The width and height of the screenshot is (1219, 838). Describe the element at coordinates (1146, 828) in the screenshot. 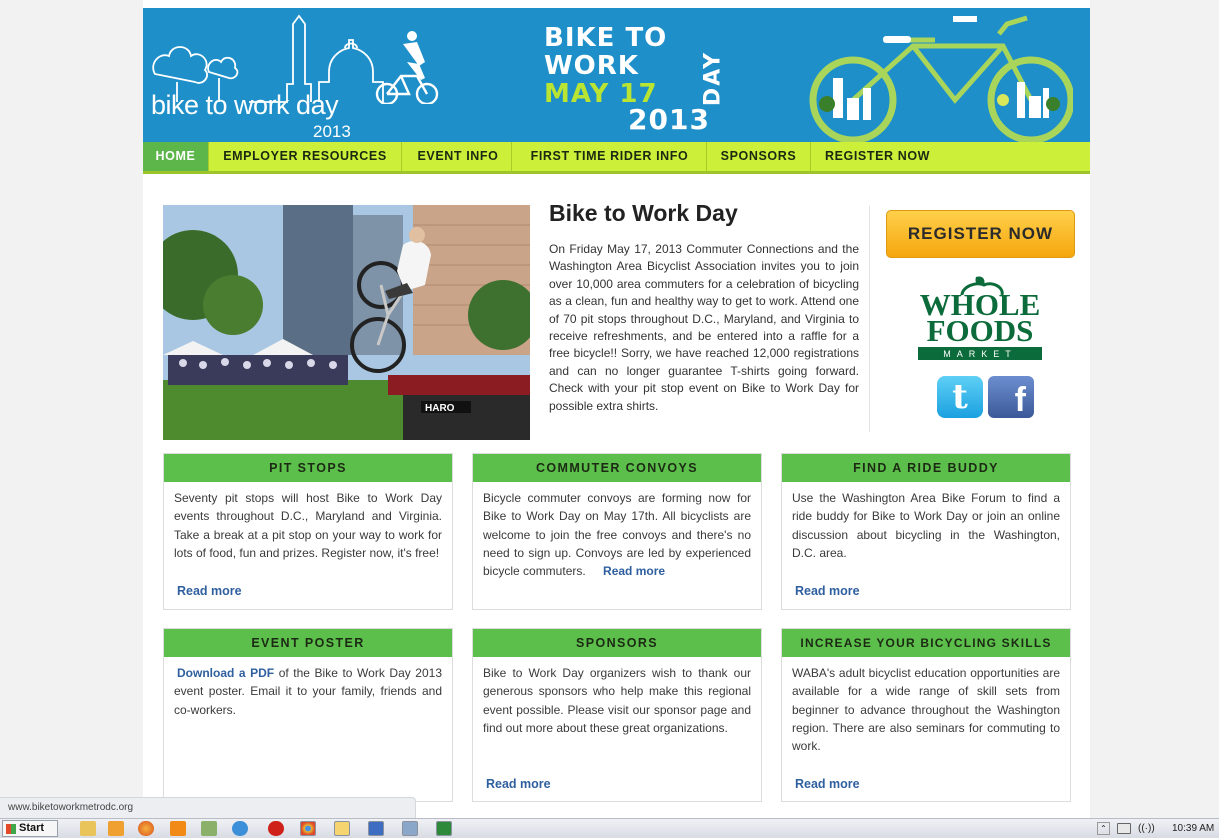

I see `volume-icon: ((·))` at that location.